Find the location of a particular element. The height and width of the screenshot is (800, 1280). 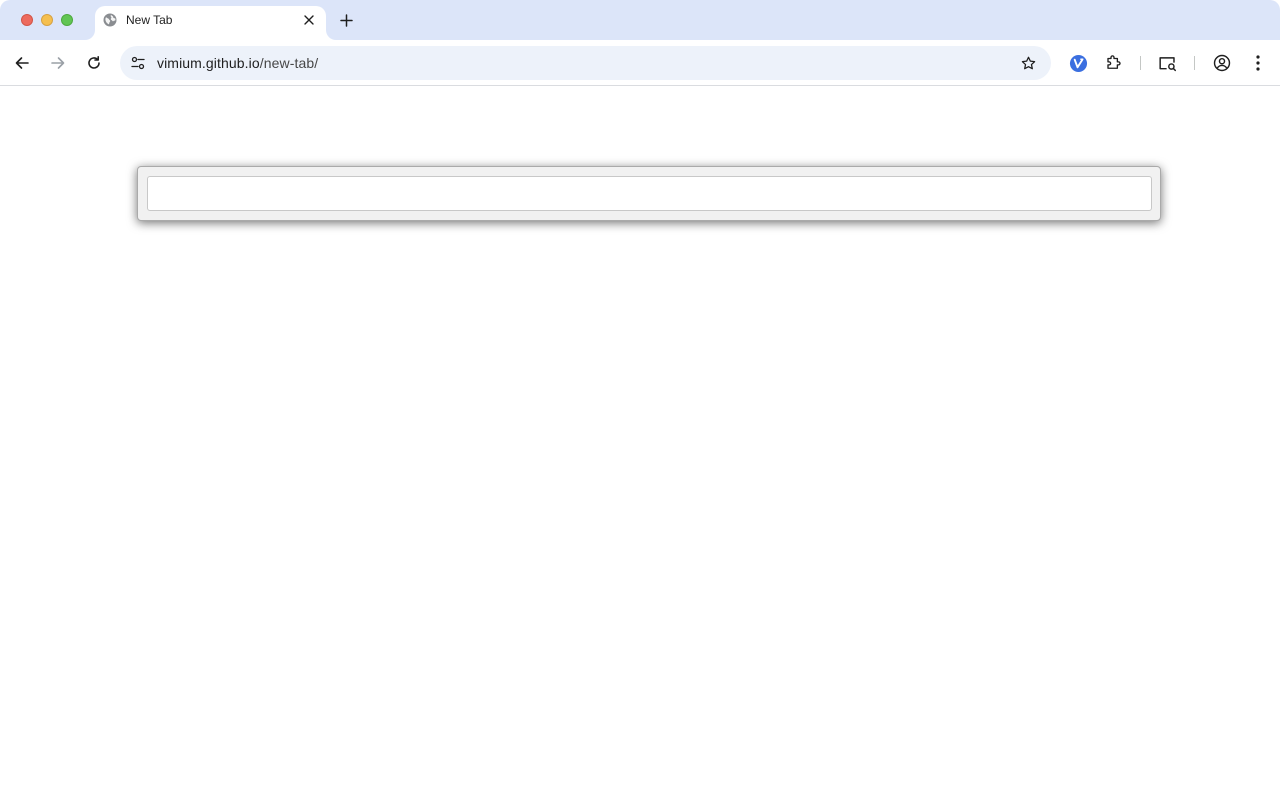

url-text: vimium.github.io/new-tab/ is located at coordinates (237, 63).